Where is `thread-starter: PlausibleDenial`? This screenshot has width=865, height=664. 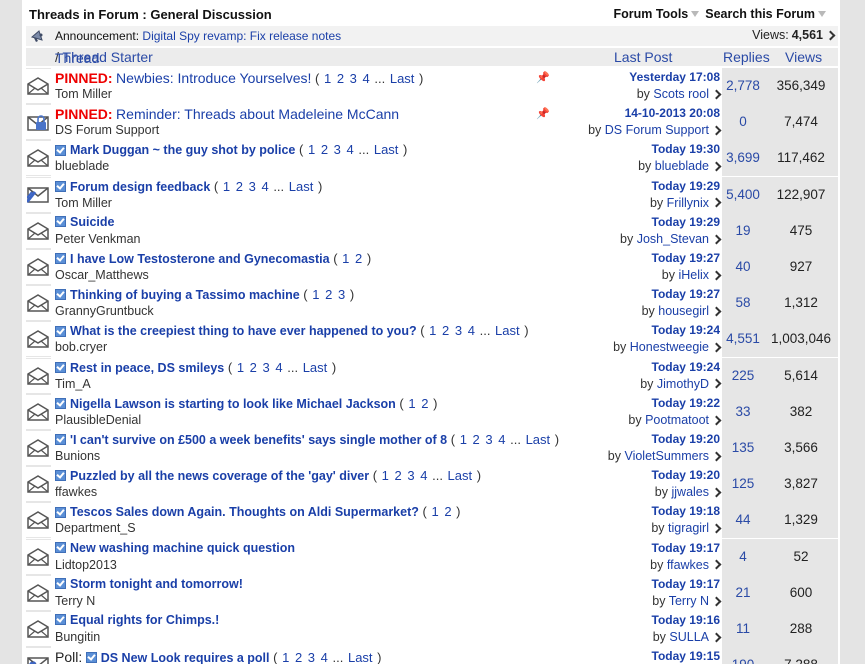
thread-starter: PlausibleDenial is located at coordinates (98, 420).